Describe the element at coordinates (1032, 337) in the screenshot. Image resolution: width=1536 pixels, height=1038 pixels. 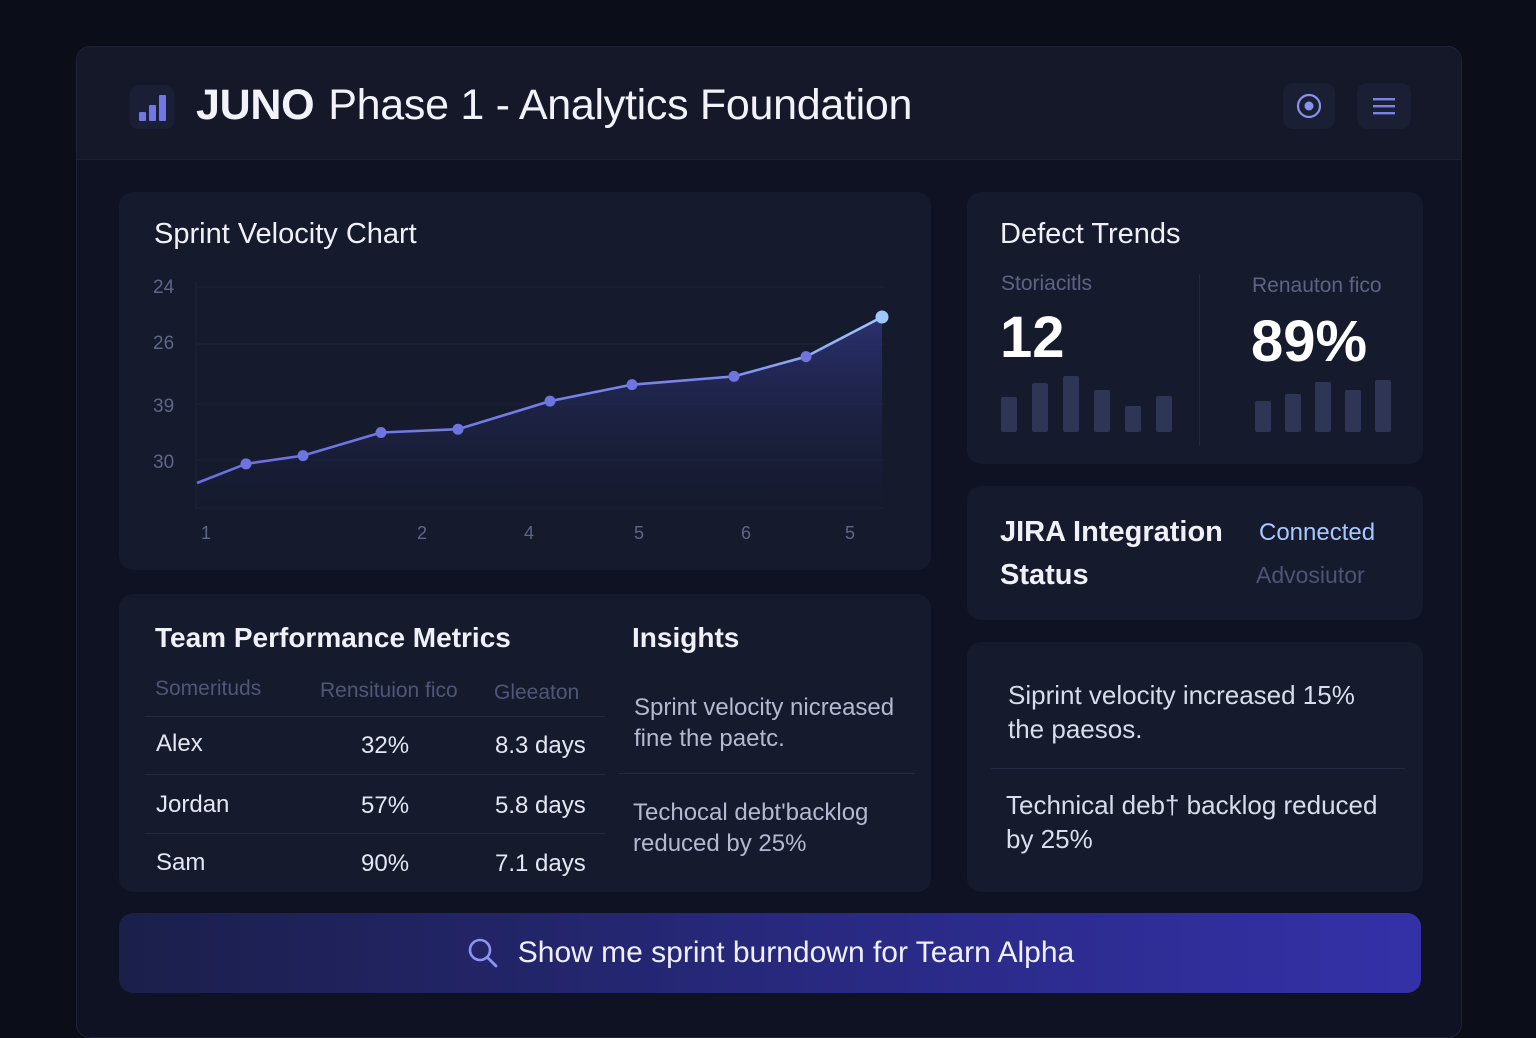
I see `defect-left-value: 12` at that location.